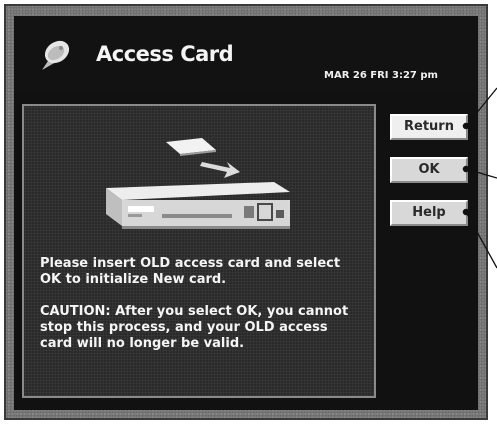 The width and height of the screenshot is (497, 427). Describe the element at coordinates (198, 183) in the screenshot. I see `receiver-with-card-icon` at that location.